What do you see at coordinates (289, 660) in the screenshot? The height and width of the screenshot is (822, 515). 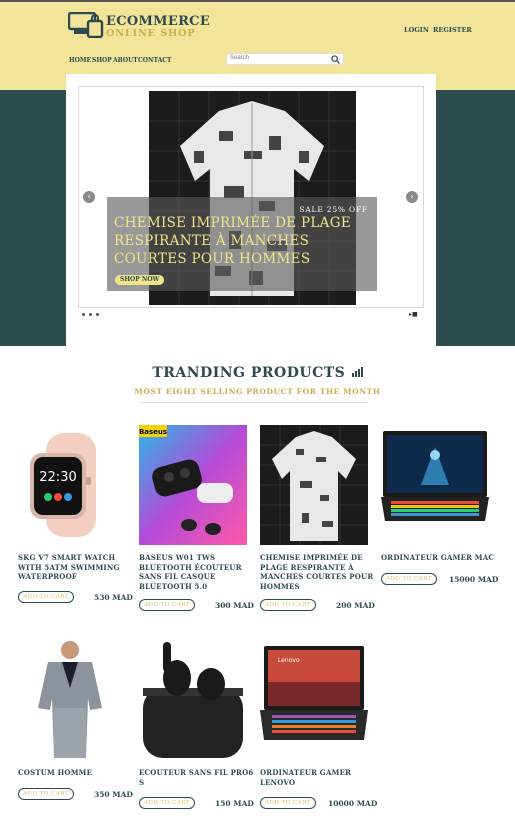 I see `laptop-screen-brand: Lenovo` at bounding box center [289, 660].